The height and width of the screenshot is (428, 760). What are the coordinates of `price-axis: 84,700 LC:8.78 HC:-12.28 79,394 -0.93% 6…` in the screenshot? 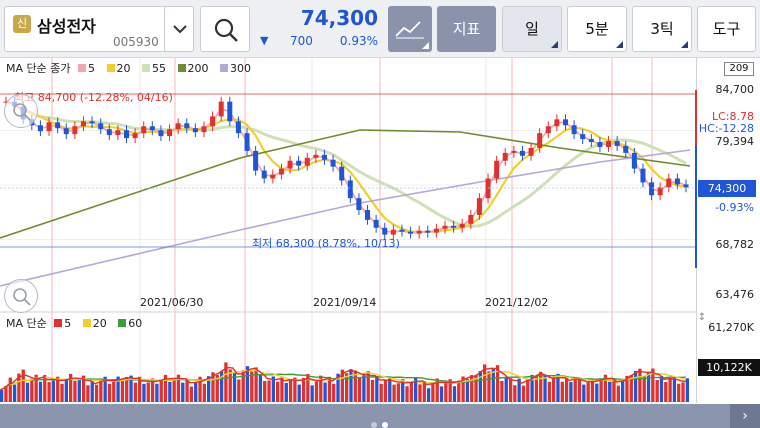 It's located at (728, 230).